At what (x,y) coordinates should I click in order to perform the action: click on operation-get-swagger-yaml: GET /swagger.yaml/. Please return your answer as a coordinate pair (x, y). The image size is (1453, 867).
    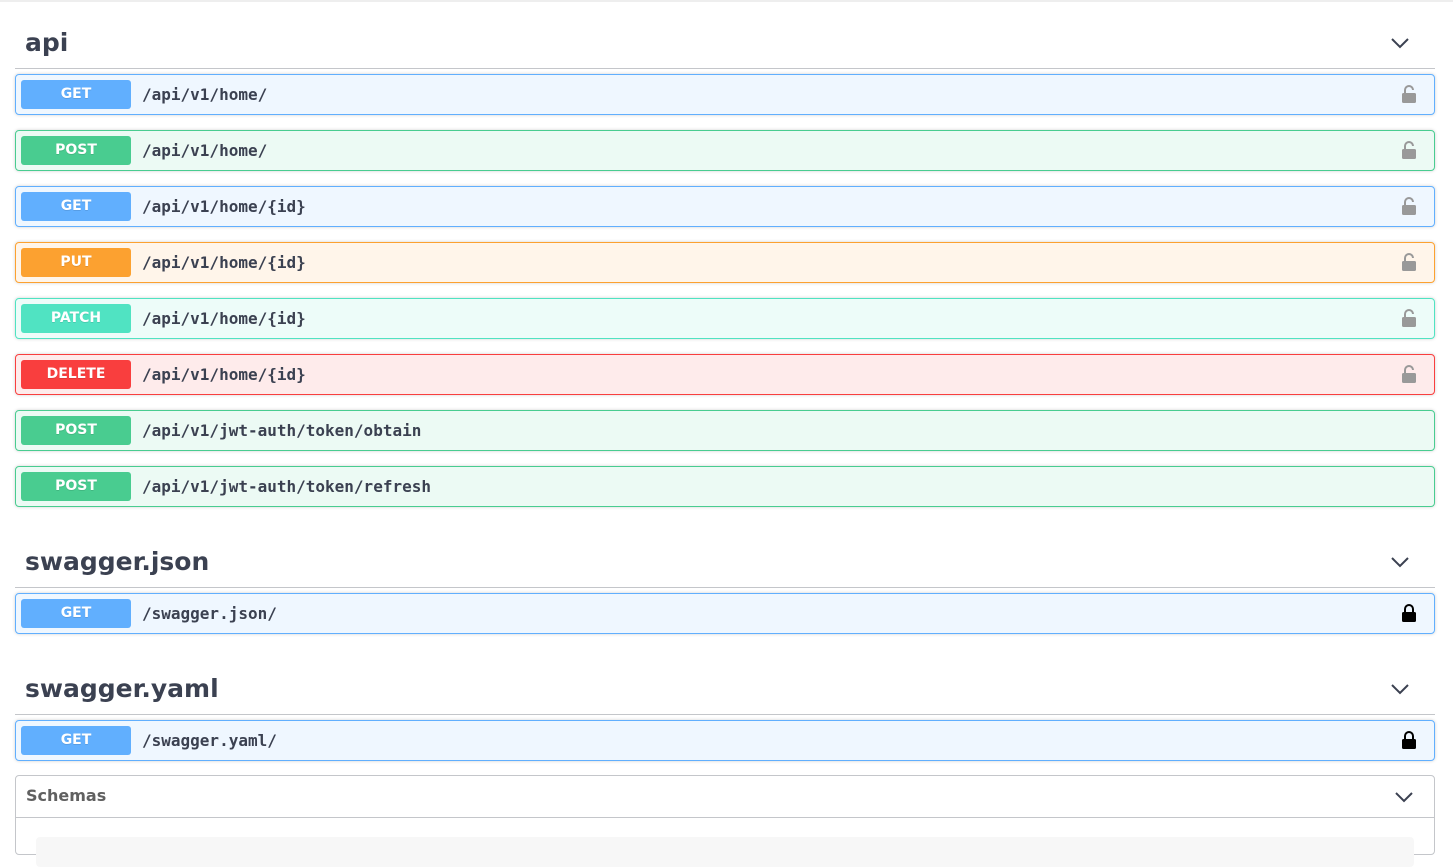
    Looking at the image, I should click on (725, 740).